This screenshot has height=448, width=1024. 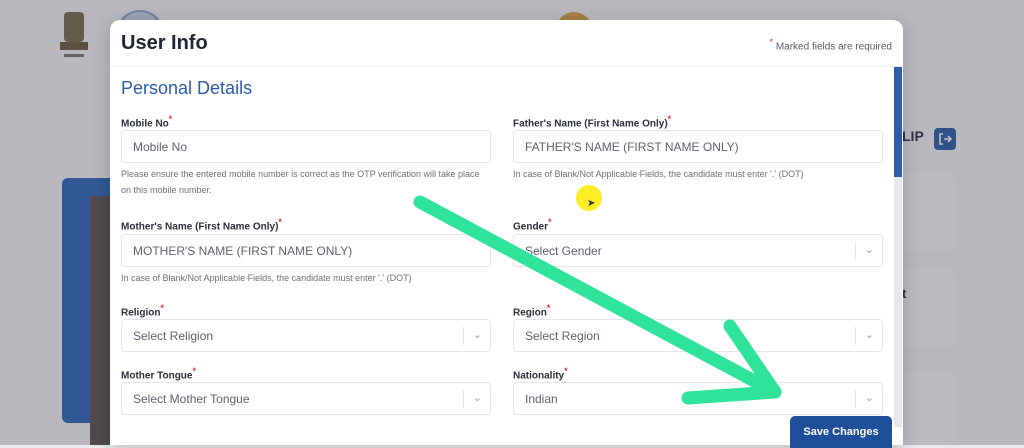 I want to click on region-select: Select Region ⌄, so click(x=698, y=335).